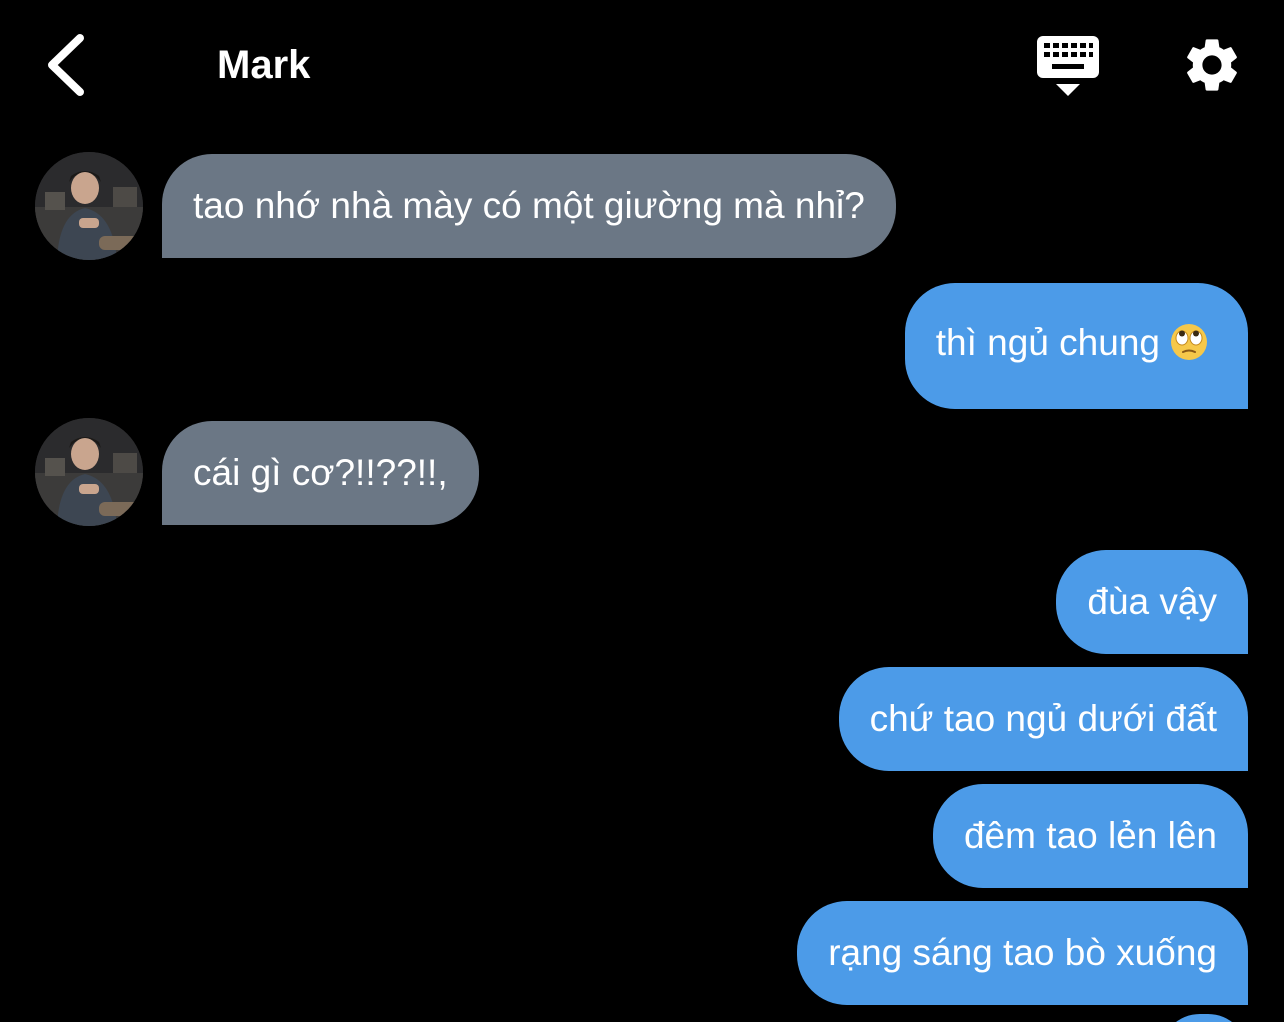 The width and height of the screenshot is (1284, 1022). I want to click on message-bubble-outgoing: đêm tao lẻn lên, so click(1090, 836).